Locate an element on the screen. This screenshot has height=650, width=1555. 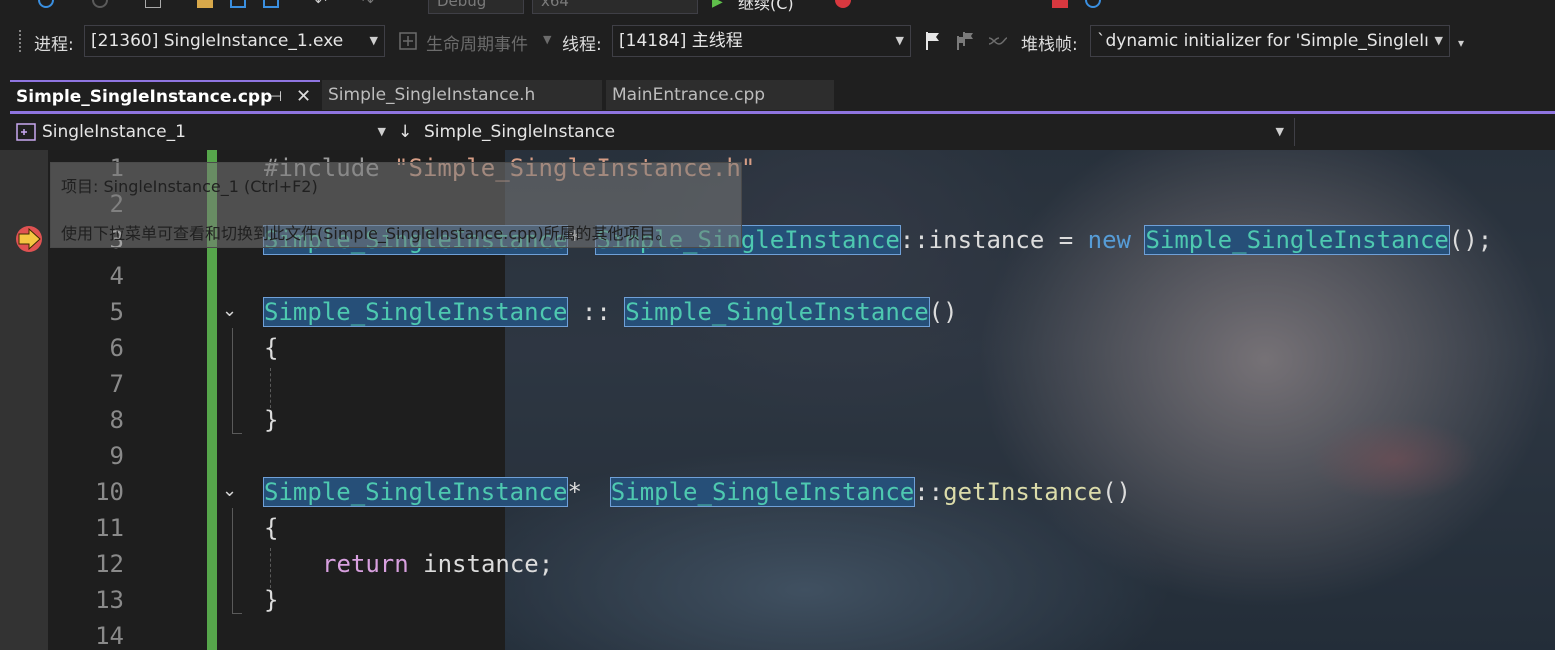
thread-value: [14184] 主线程 is located at coordinates (681, 41).